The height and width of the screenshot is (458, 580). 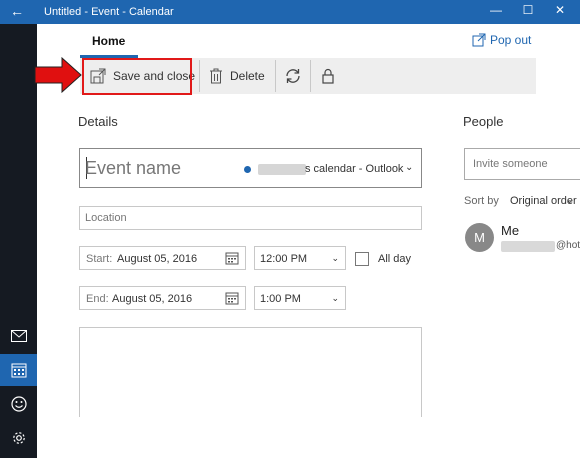 What do you see at coordinates (362, 259) in the screenshot?
I see `all-day-checkbox` at bounding box center [362, 259].